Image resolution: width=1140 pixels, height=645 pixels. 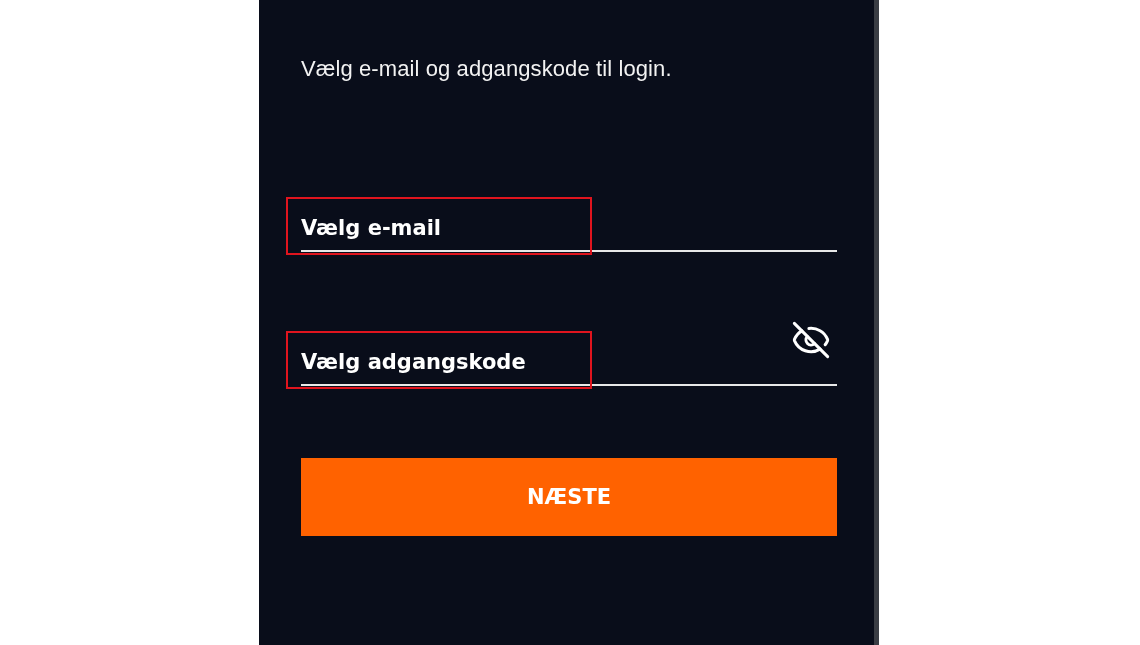 What do you see at coordinates (811, 340) in the screenshot?
I see `eye-off-icon` at bounding box center [811, 340].